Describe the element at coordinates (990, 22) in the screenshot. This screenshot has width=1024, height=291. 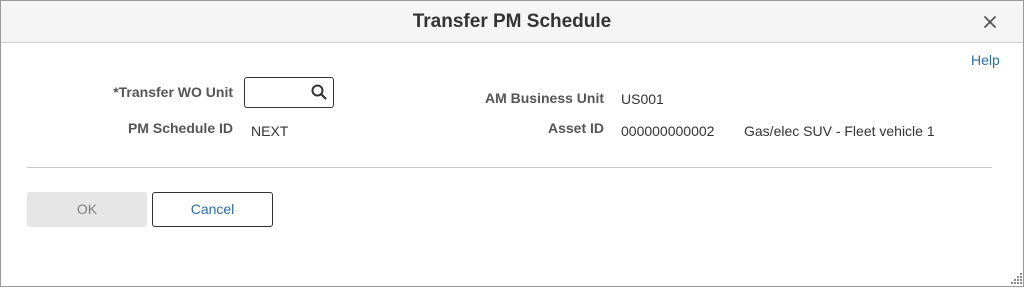
I see `close-icon` at that location.